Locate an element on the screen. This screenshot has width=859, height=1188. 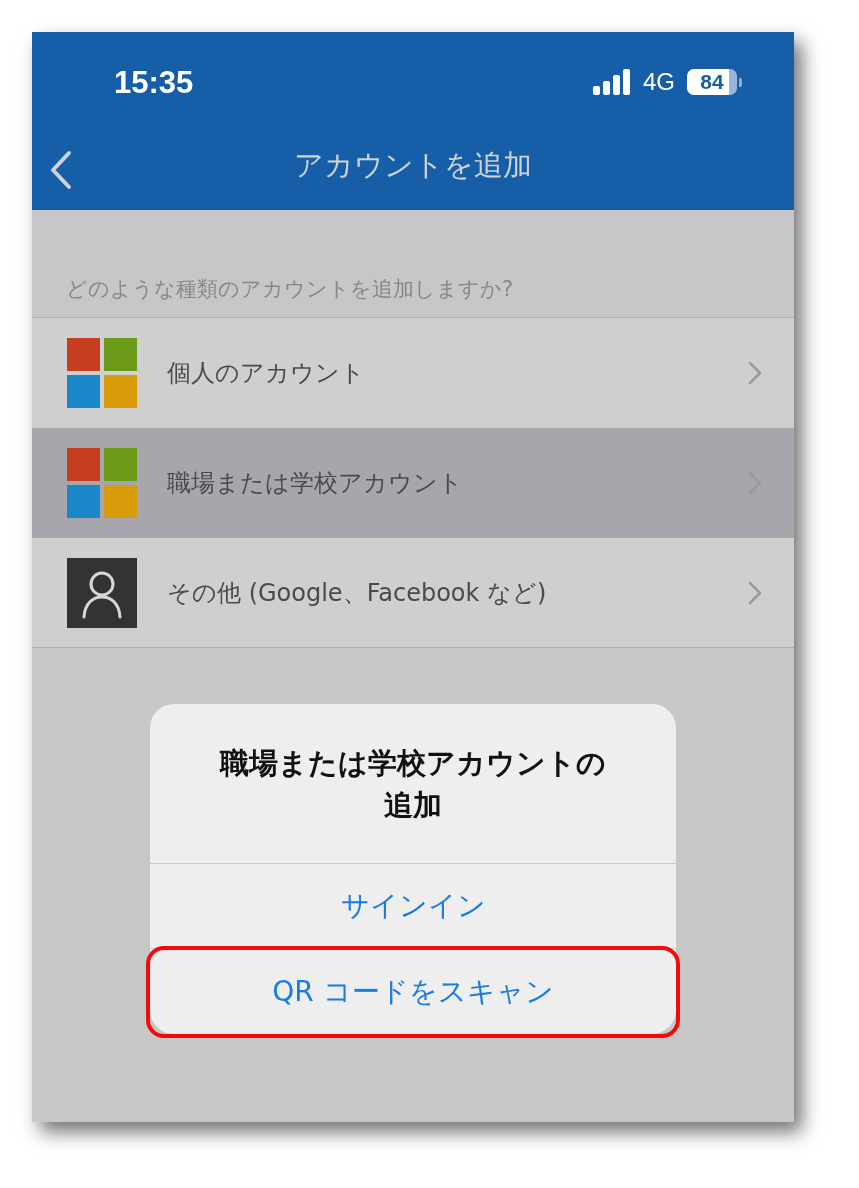
screen-title: アカウントを追加 is located at coordinates (413, 165).